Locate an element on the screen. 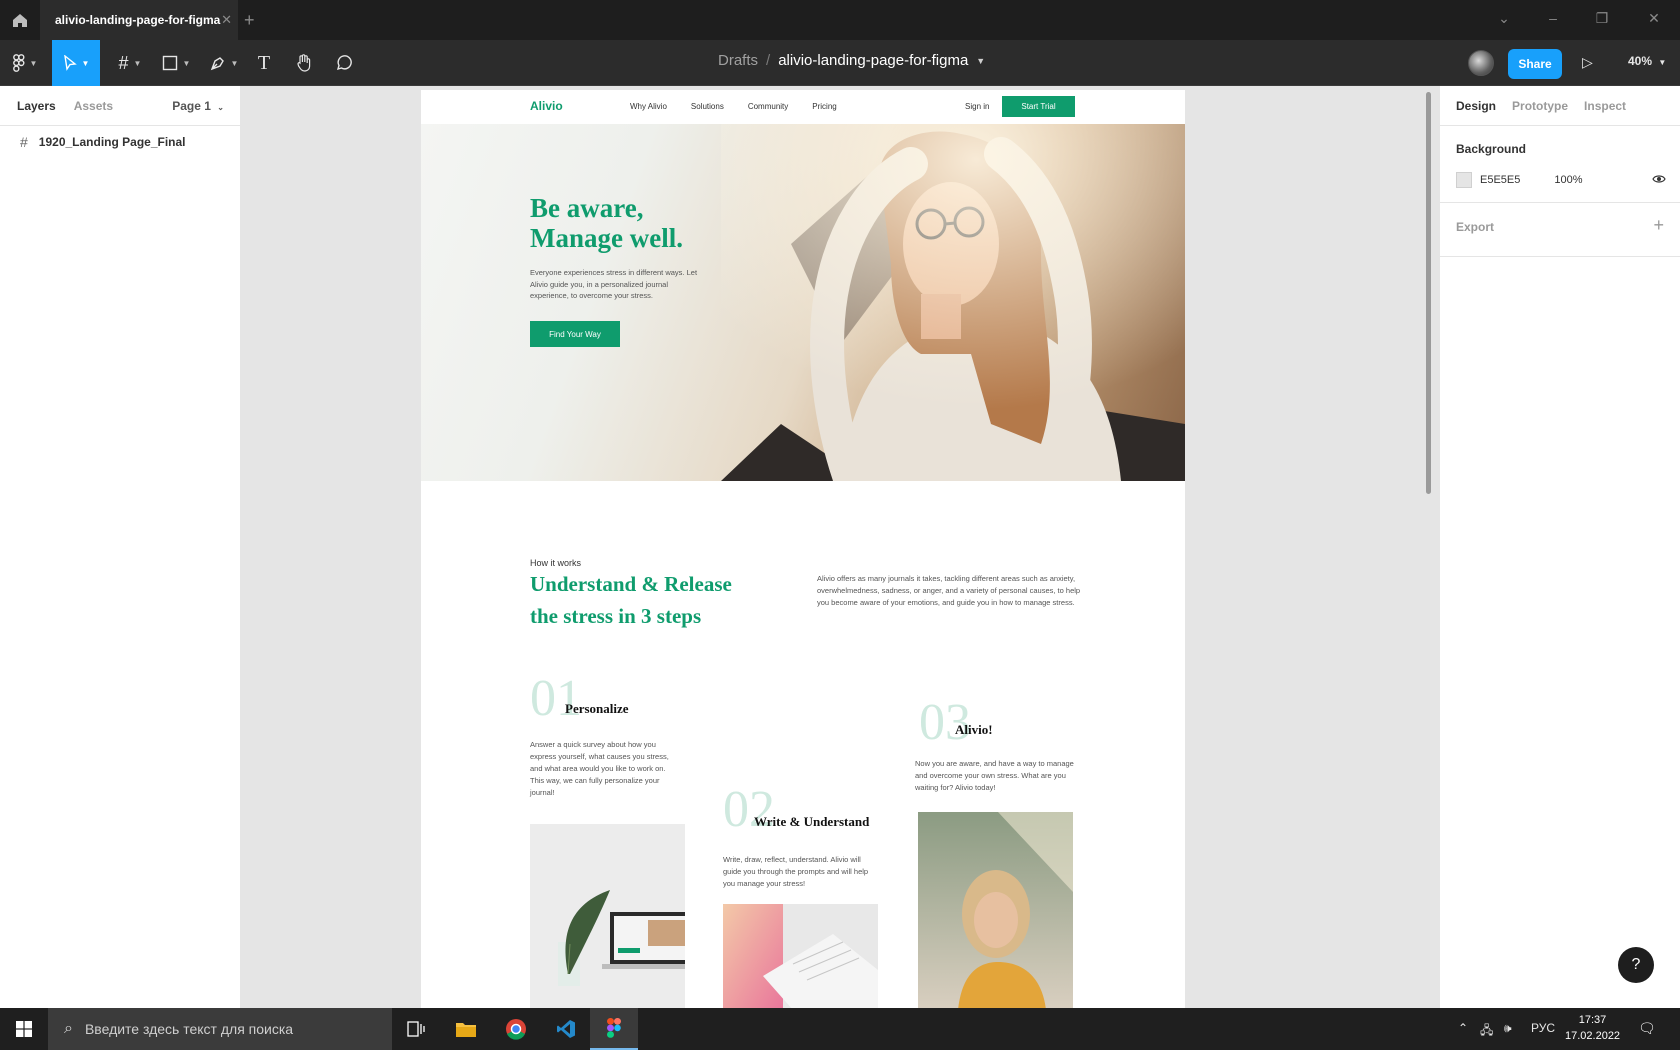 Image resolution: width=1680 pixels, height=1050 pixels. find-your-way-button: Find Your Way is located at coordinates (575, 334).